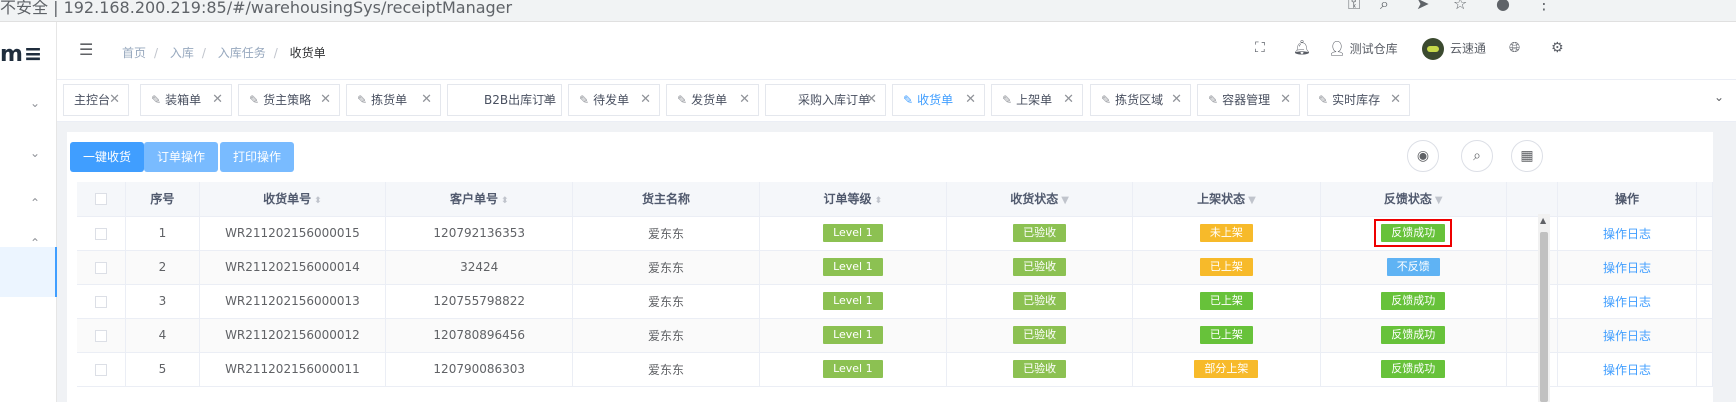 This screenshot has height=402, width=1736. Describe the element at coordinates (504, 100) in the screenshot. I see `tab-4: B2B出库订单 ✕` at that location.